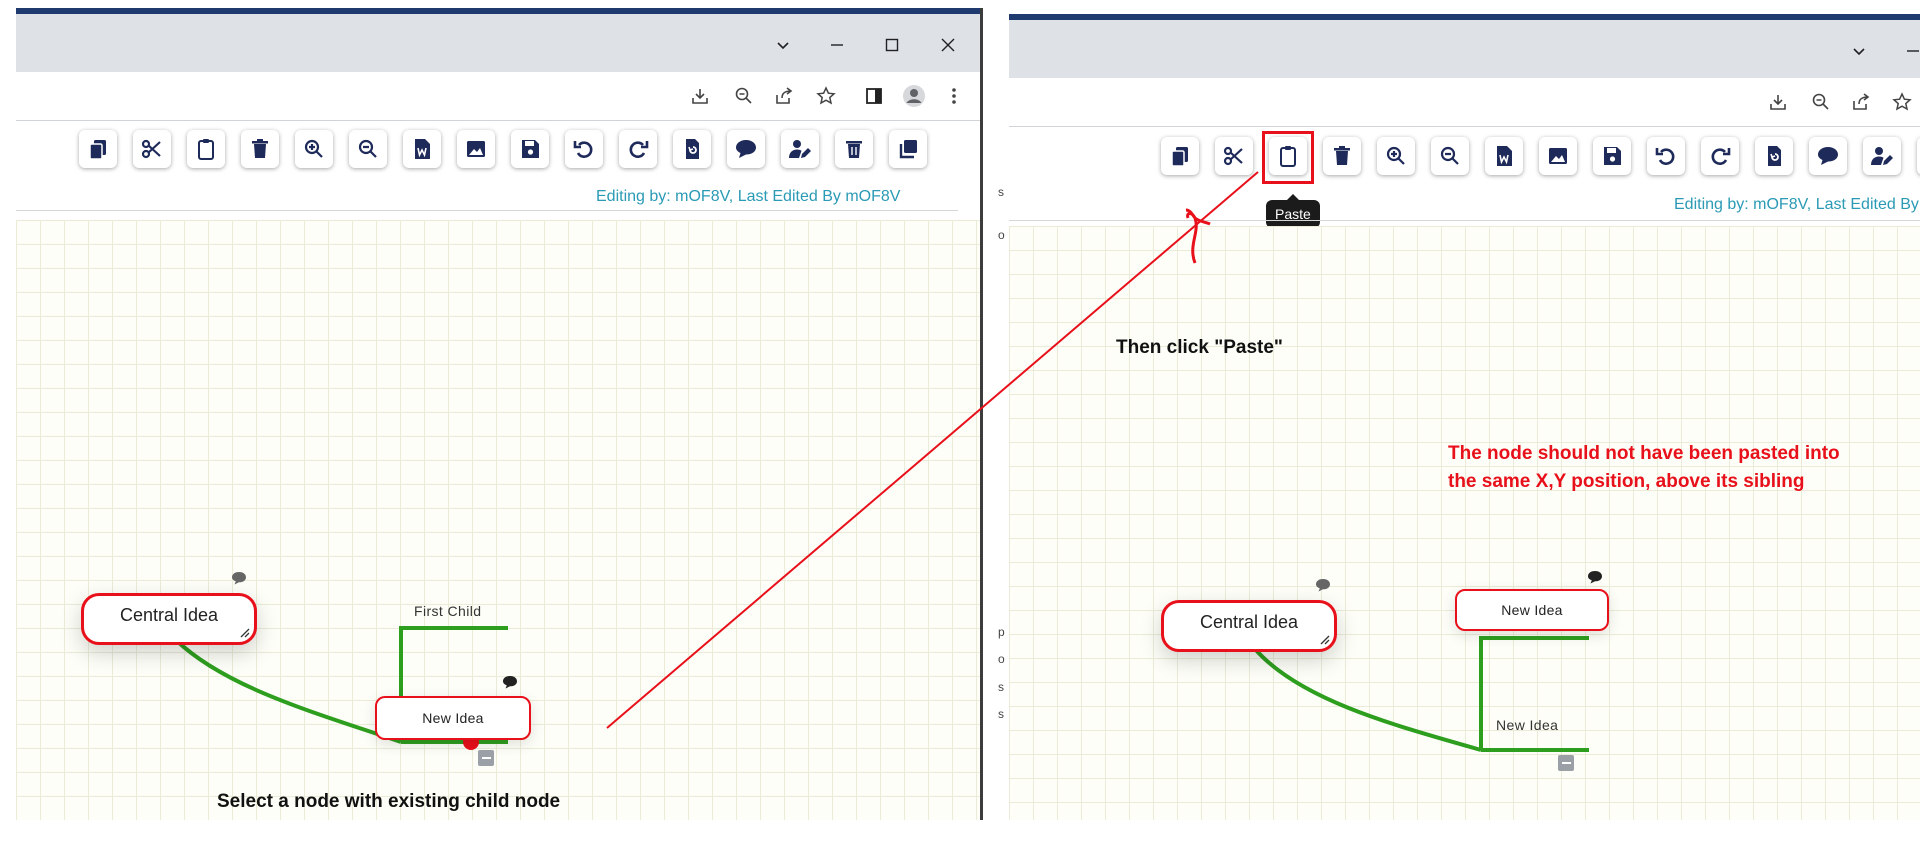 The height and width of the screenshot is (845, 1920). What do you see at coordinates (1527, 725) in the screenshot?
I see `node-new-idea-sibling: New Idea` at bounding box center [1527, 725].